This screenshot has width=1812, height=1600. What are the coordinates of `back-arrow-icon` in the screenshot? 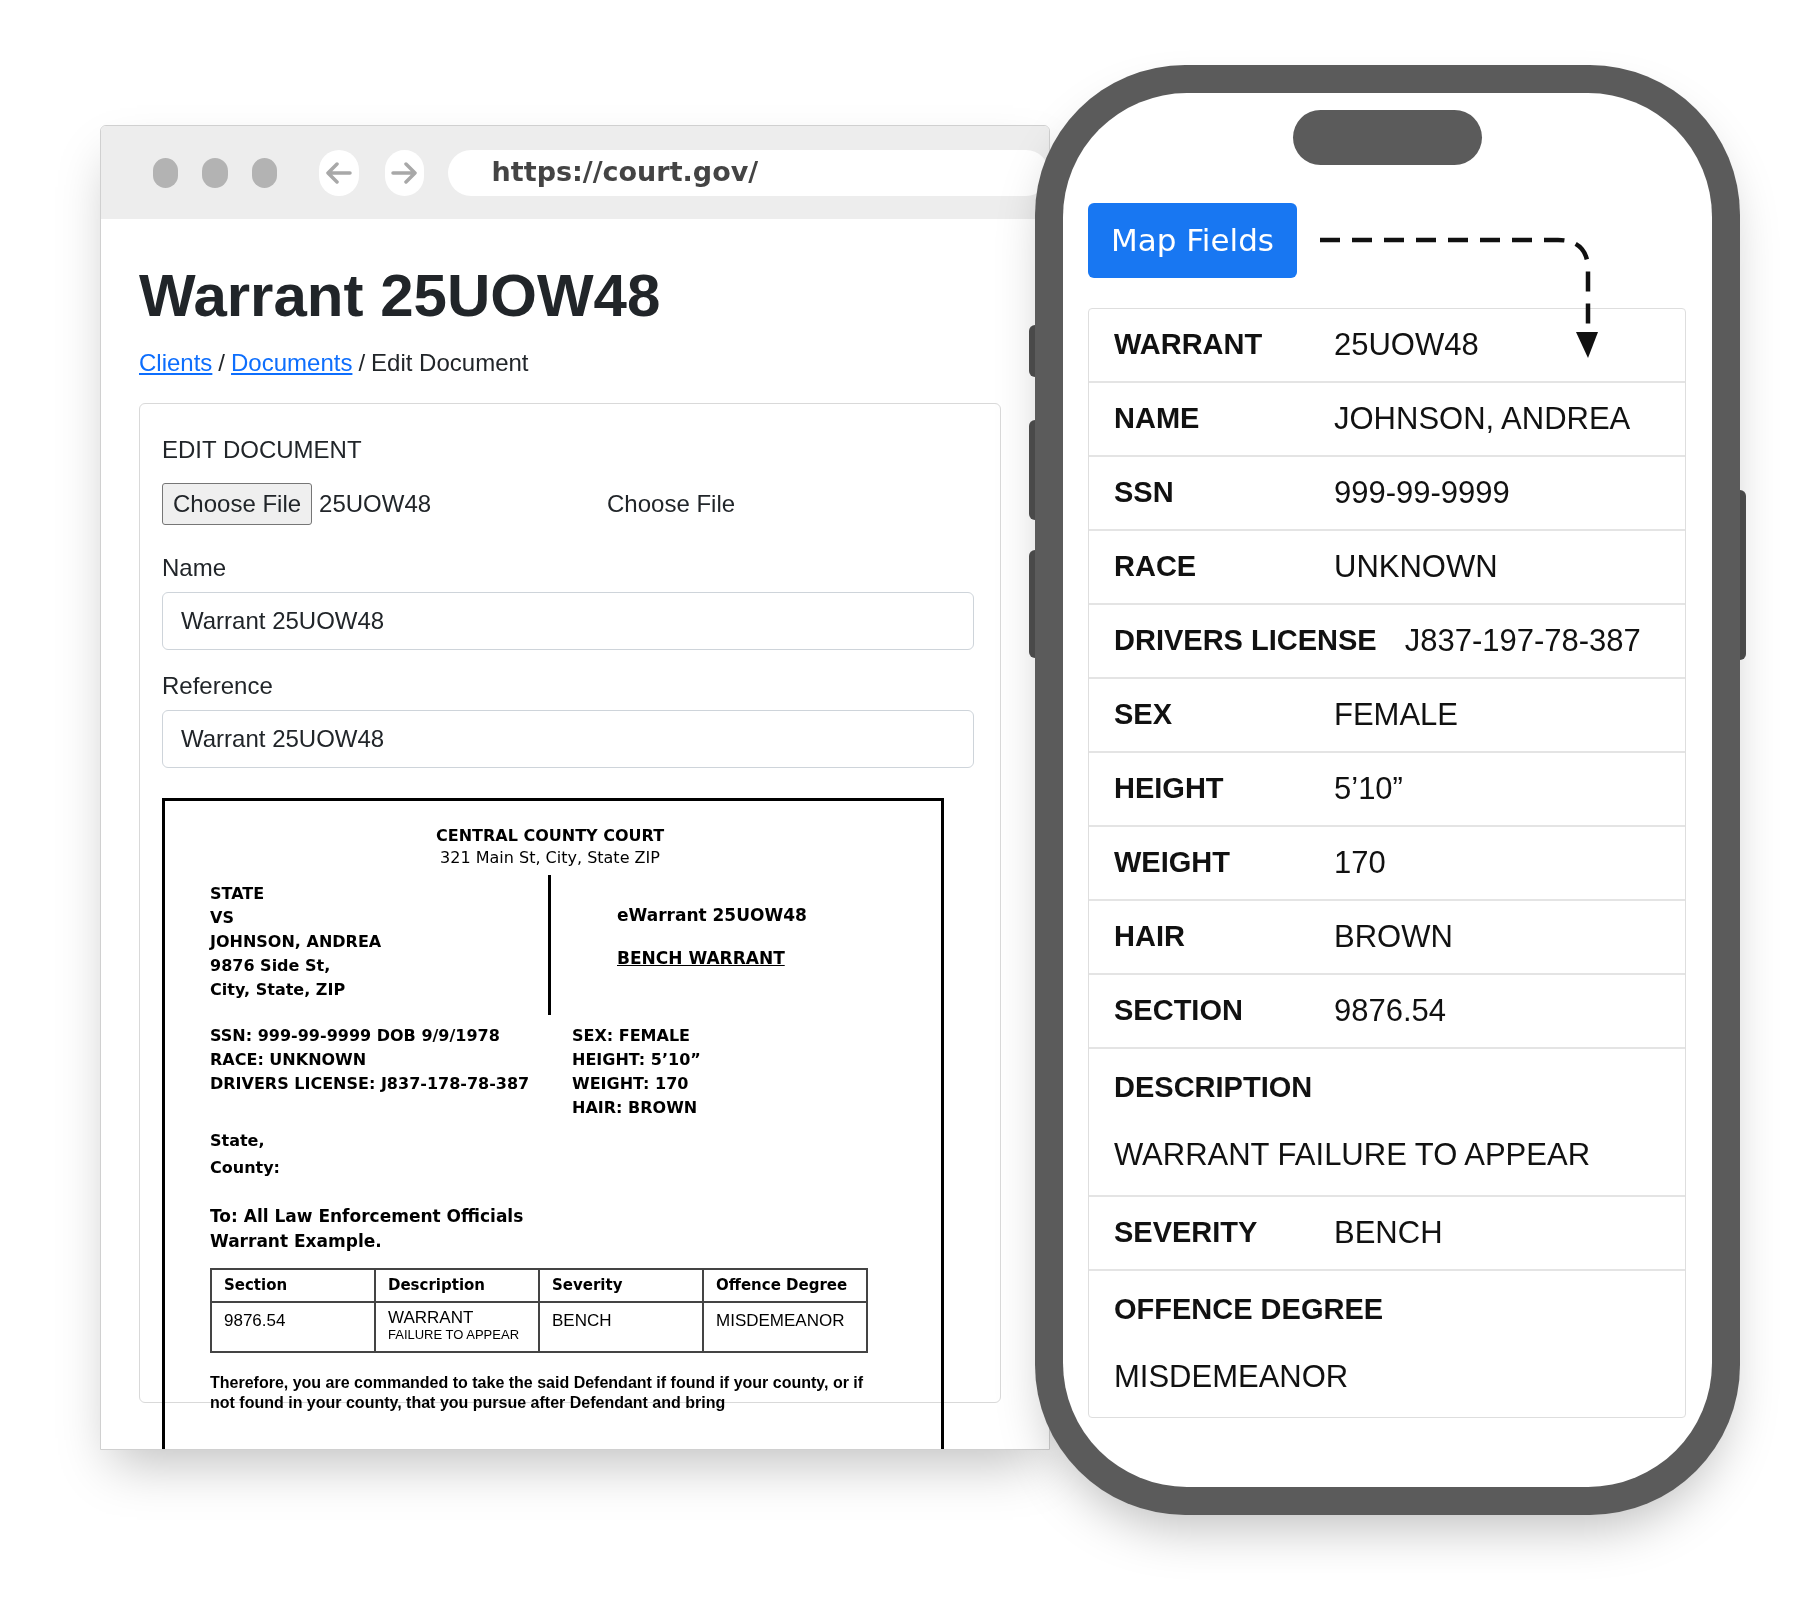 It's located at (339, 172).